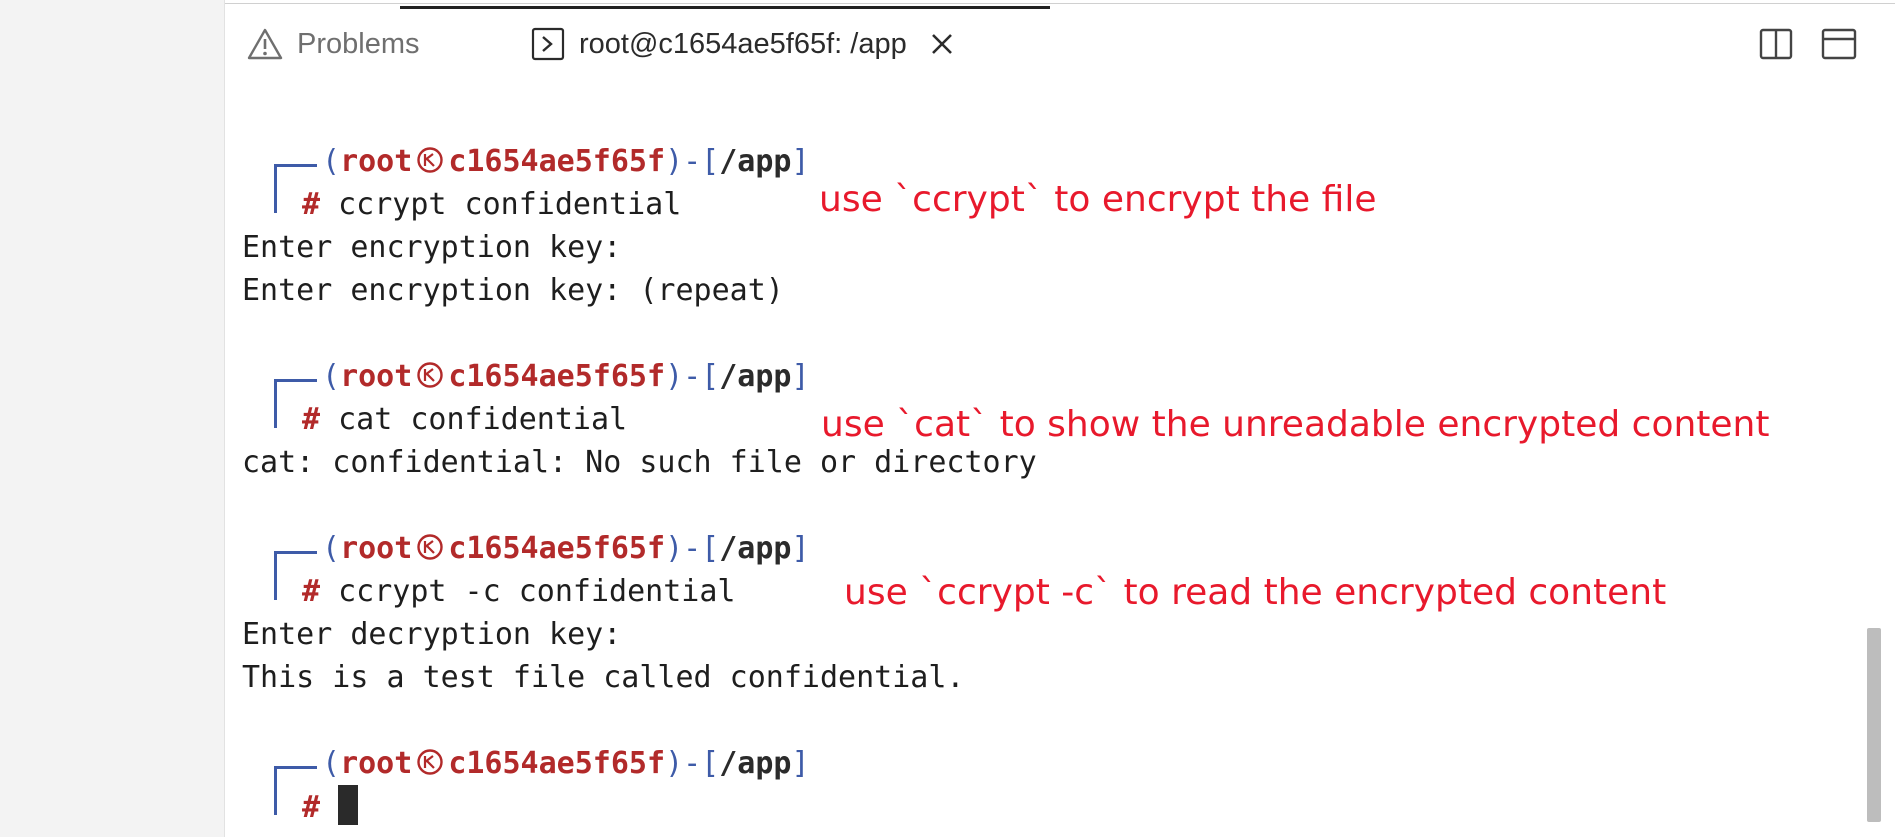 The image size is (1895, 837). Describe the element at coordinates (537, 591) in the screenshot. I see `command-text: ccrypt -c confidential` at that location.